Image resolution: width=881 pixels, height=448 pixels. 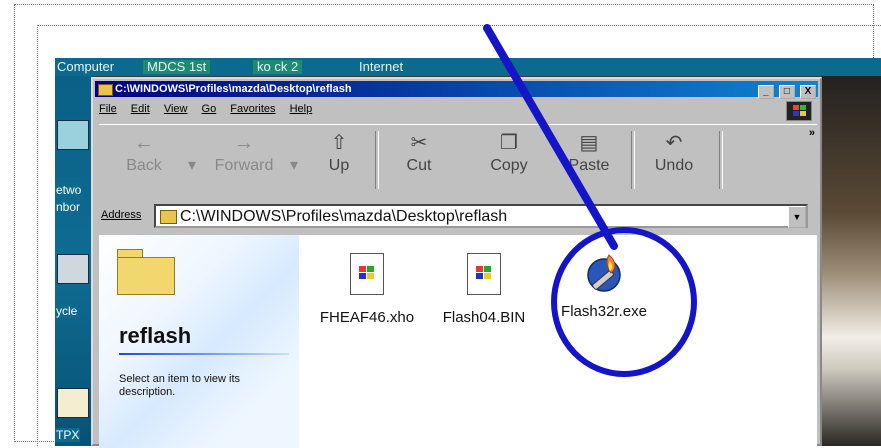 I want to click on annotation-arrow-line, so click(x=550, y=137).